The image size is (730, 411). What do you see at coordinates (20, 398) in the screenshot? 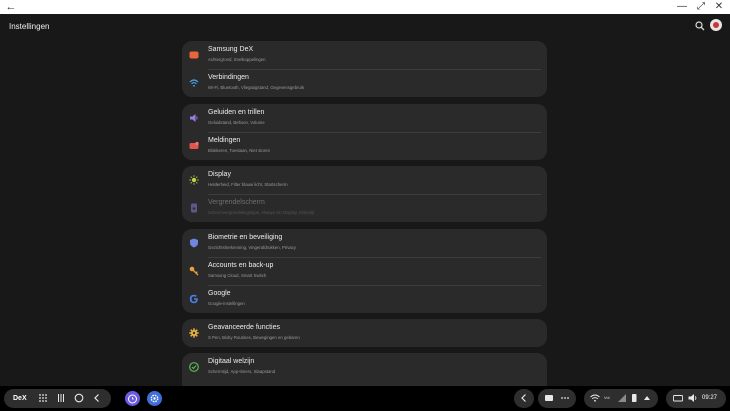
I see `dex-button: DeX` at bounding box center [20, 398].